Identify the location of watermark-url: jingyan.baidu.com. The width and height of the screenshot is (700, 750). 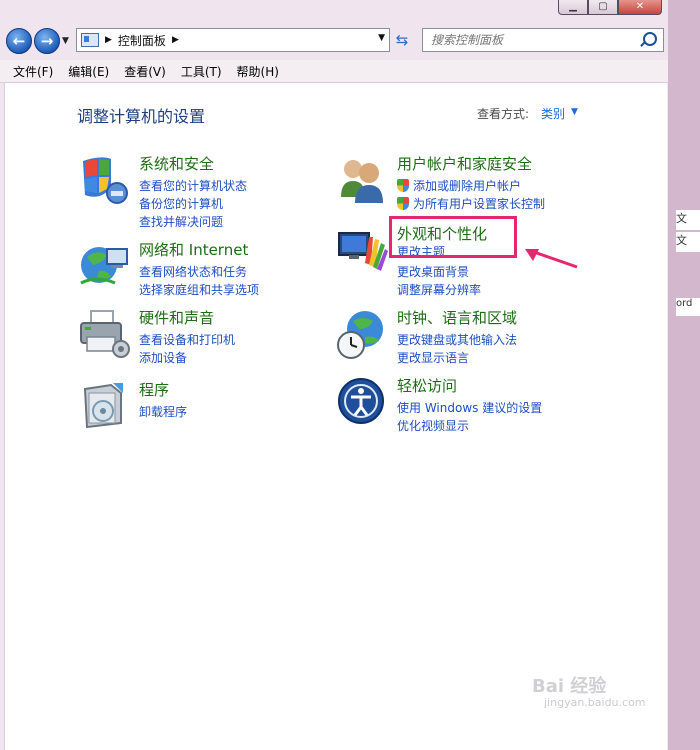
(595, 702).